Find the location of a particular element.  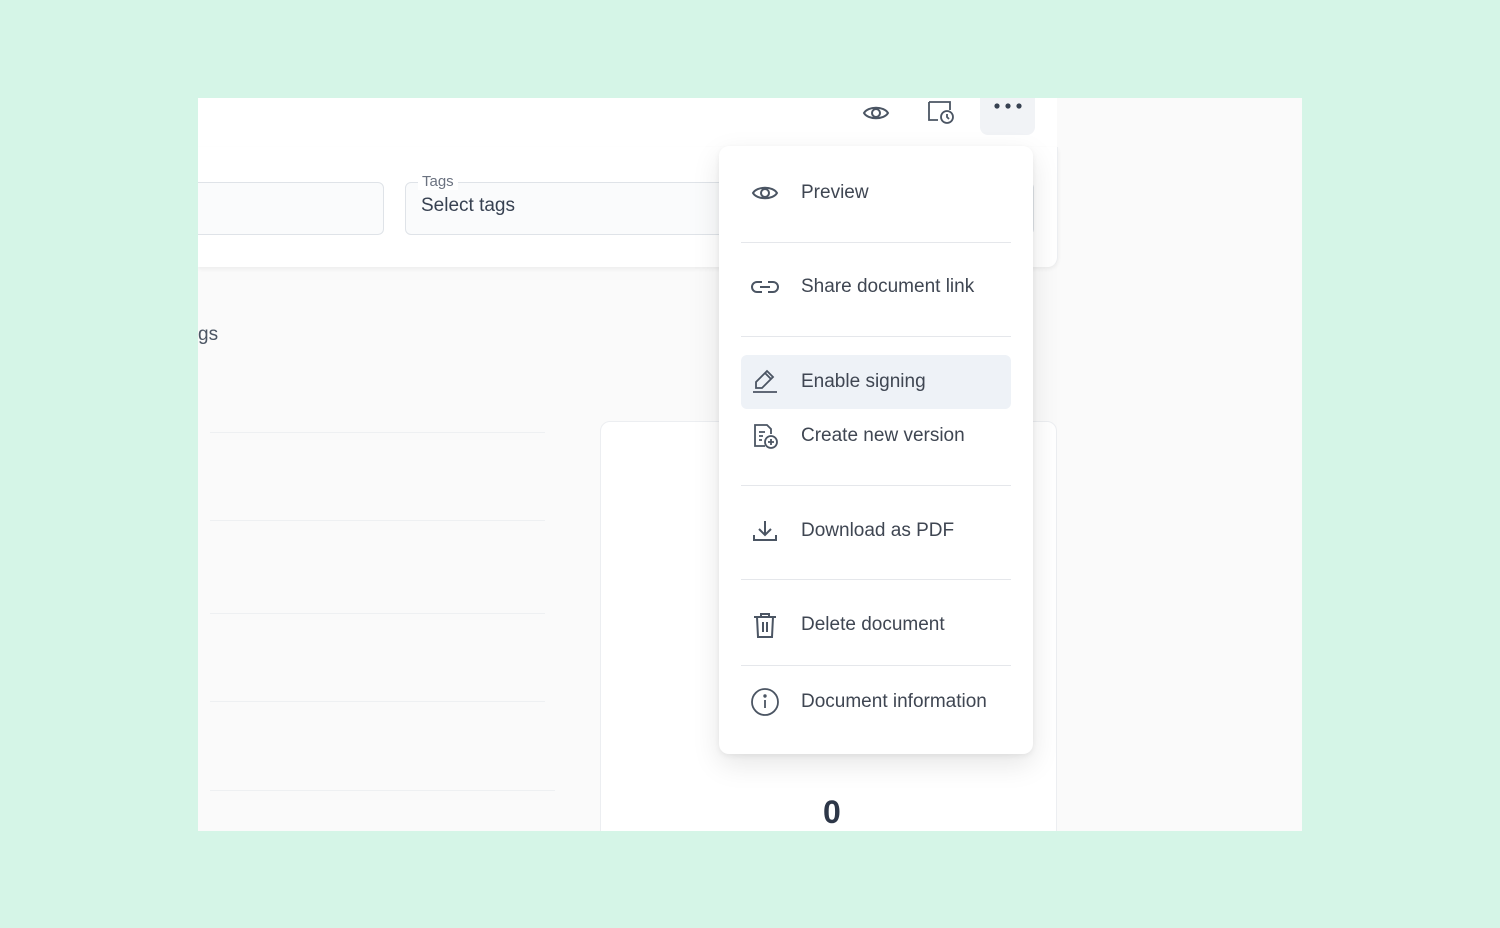

info-icon is located at coordinates (765, 702).